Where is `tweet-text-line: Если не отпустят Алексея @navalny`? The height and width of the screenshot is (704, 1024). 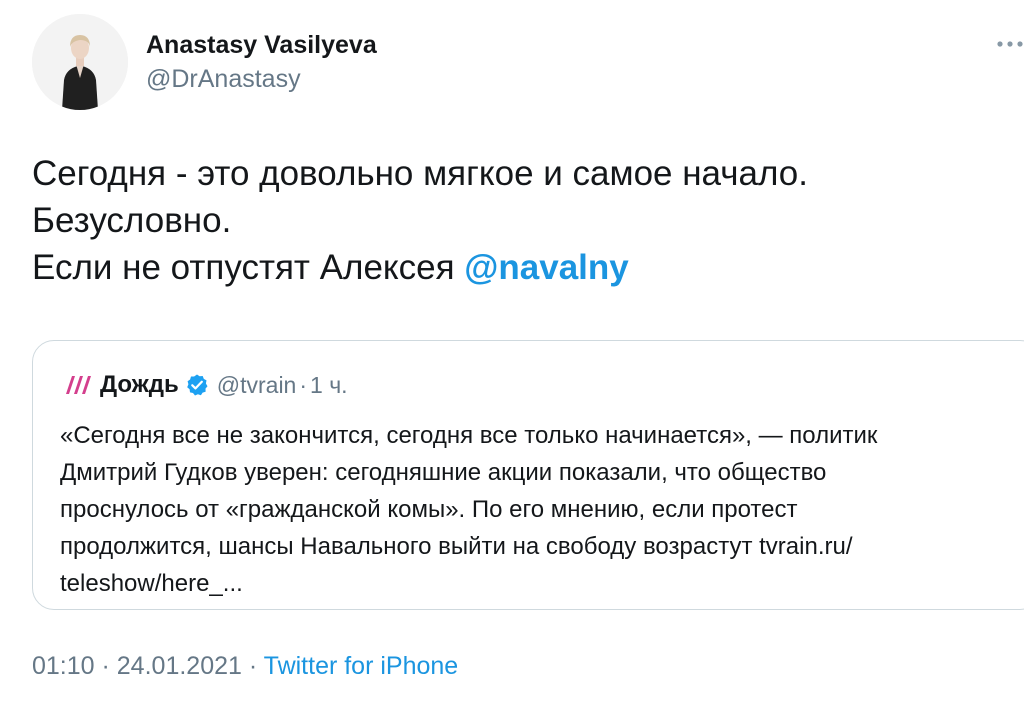 tweet-text-line: Если не отпустят Алексея @navalny is located at coordinates (512, 267).